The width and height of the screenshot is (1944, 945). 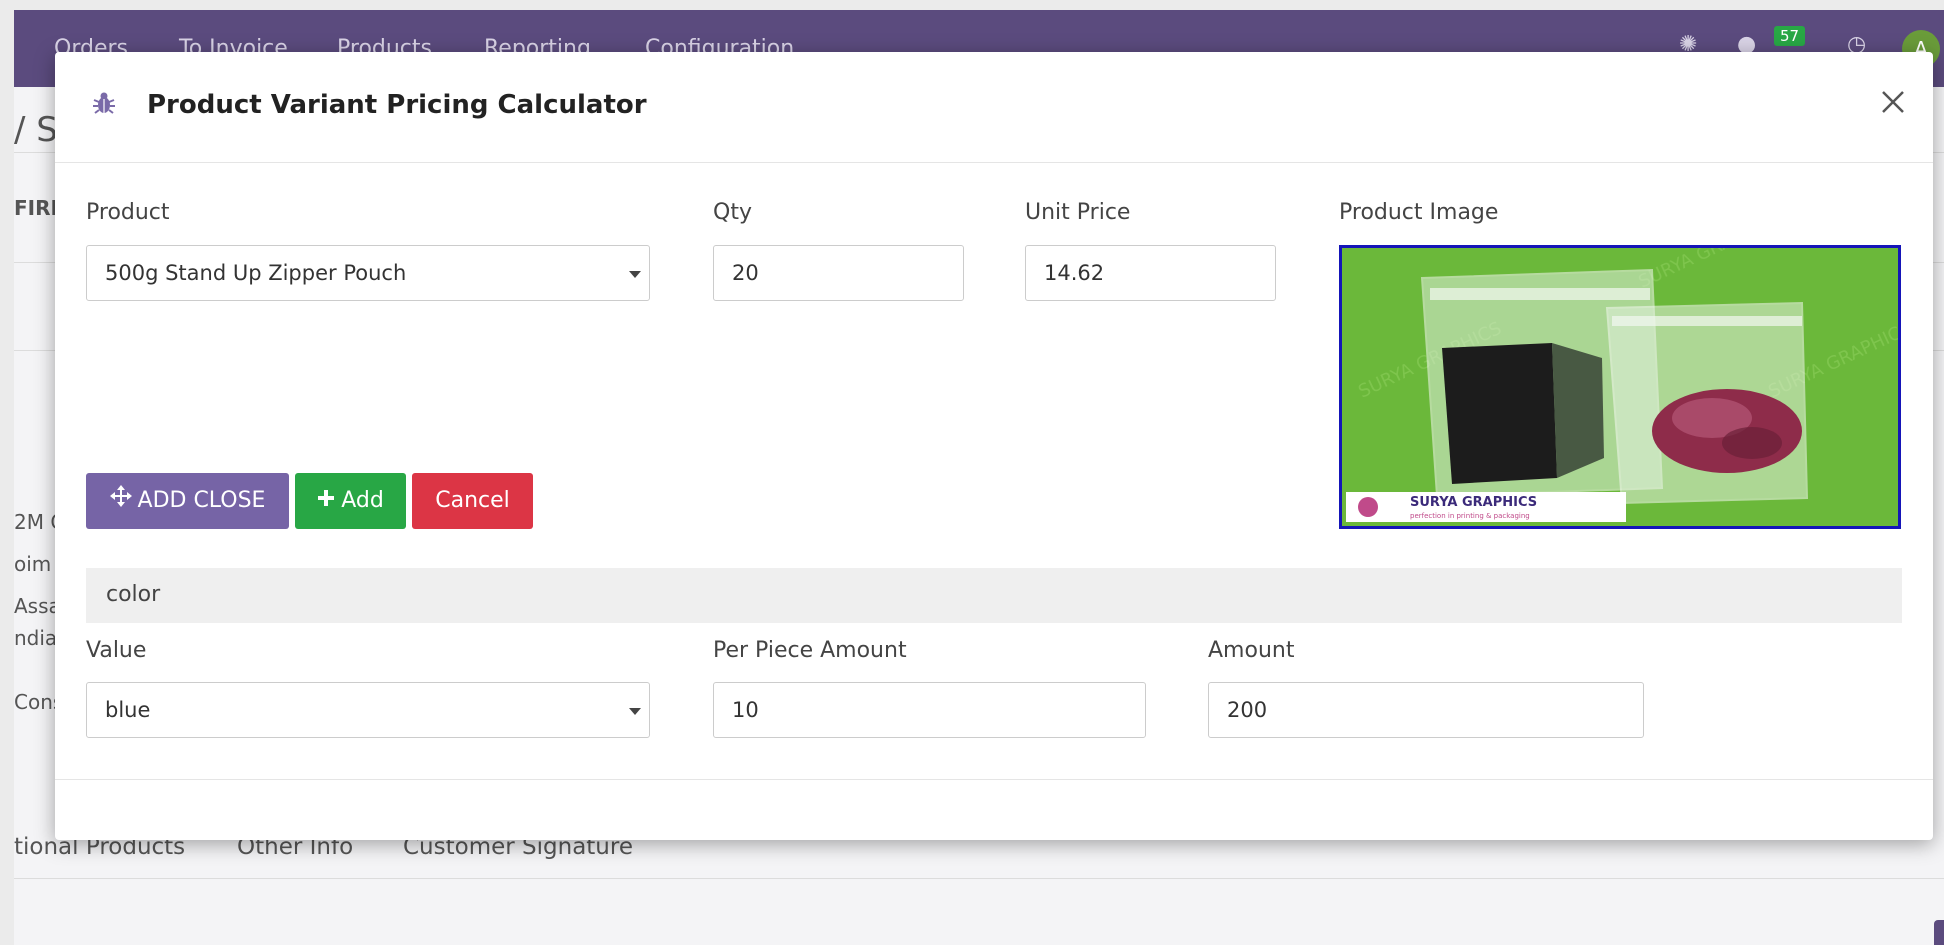 I want to click on add-button: Add, so click(x=350, y=501).